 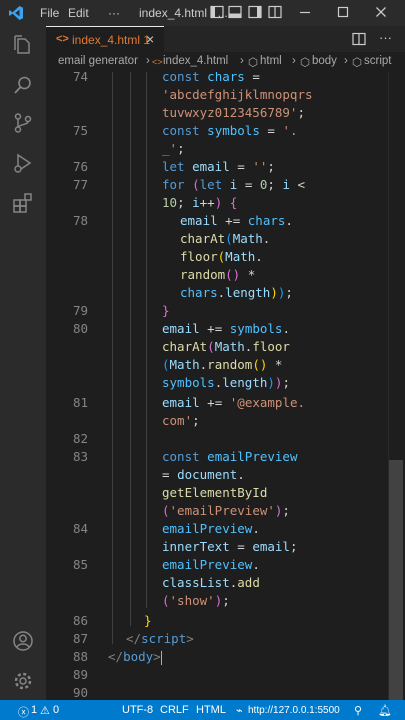 What do you see at coordinates (230, 130) in the screenshot?
I see `code-line: const symbols = '.` at bounding box center [230, 130].